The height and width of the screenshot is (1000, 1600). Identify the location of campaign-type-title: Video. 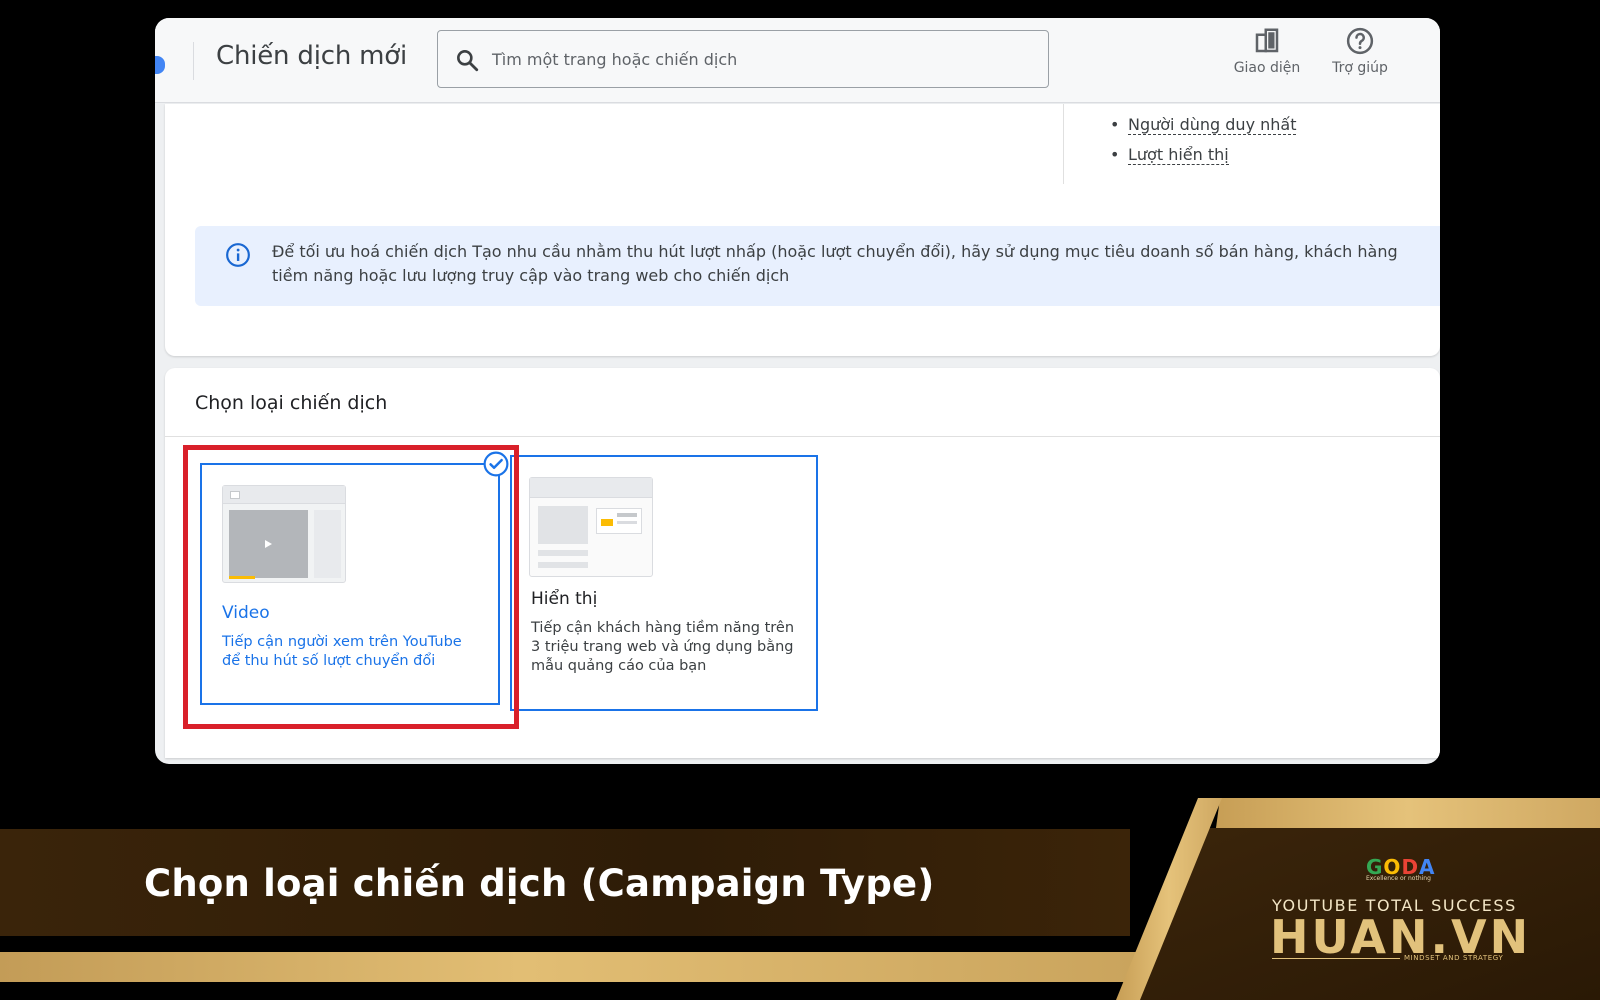
(246, 613).